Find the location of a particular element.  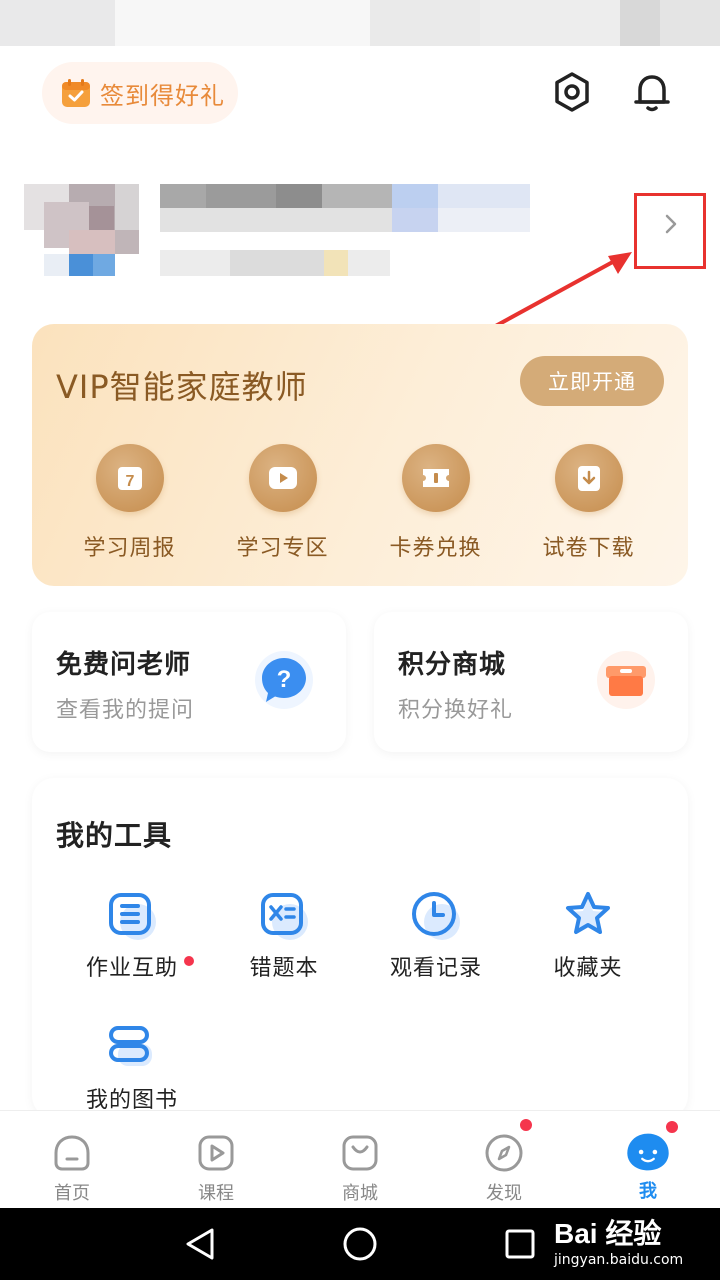

tab-label: 商城 is located at coordinates (360, 1193).